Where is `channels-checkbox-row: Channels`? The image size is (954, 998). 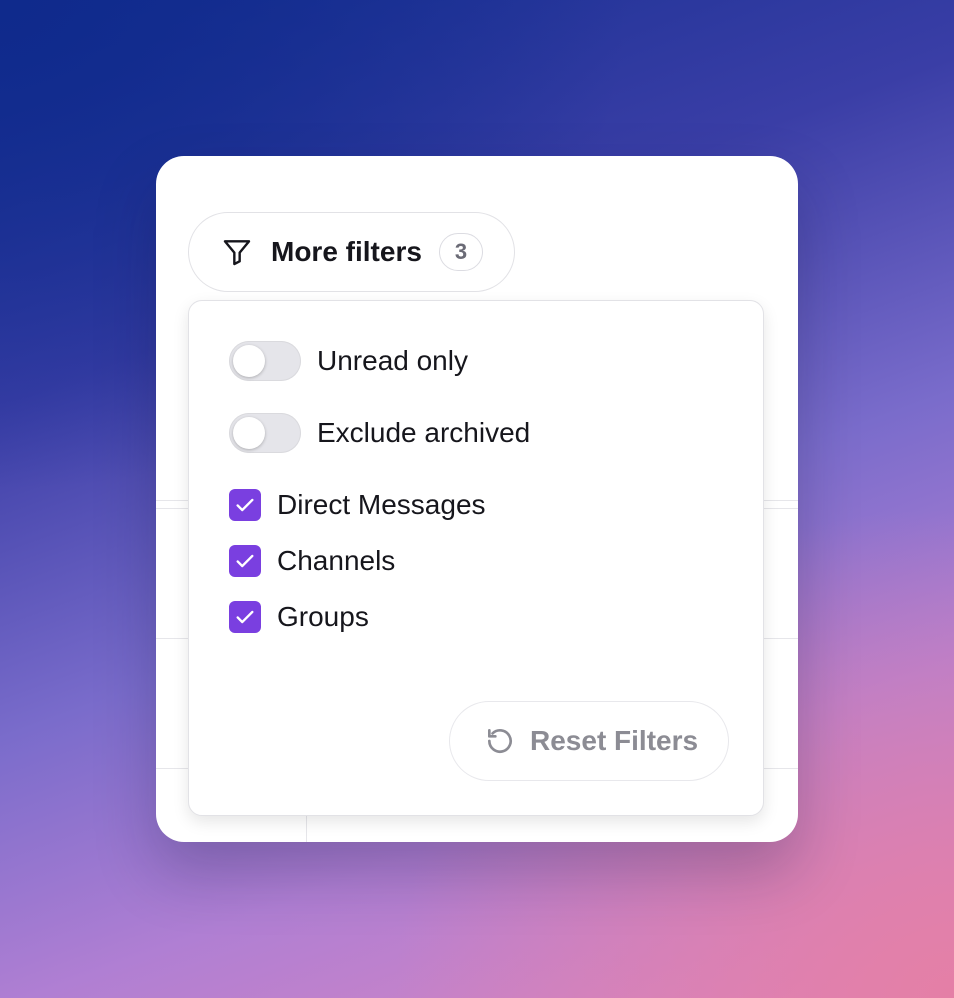 channels-checkbox-row: Channels is located at coordinates (312, 561).